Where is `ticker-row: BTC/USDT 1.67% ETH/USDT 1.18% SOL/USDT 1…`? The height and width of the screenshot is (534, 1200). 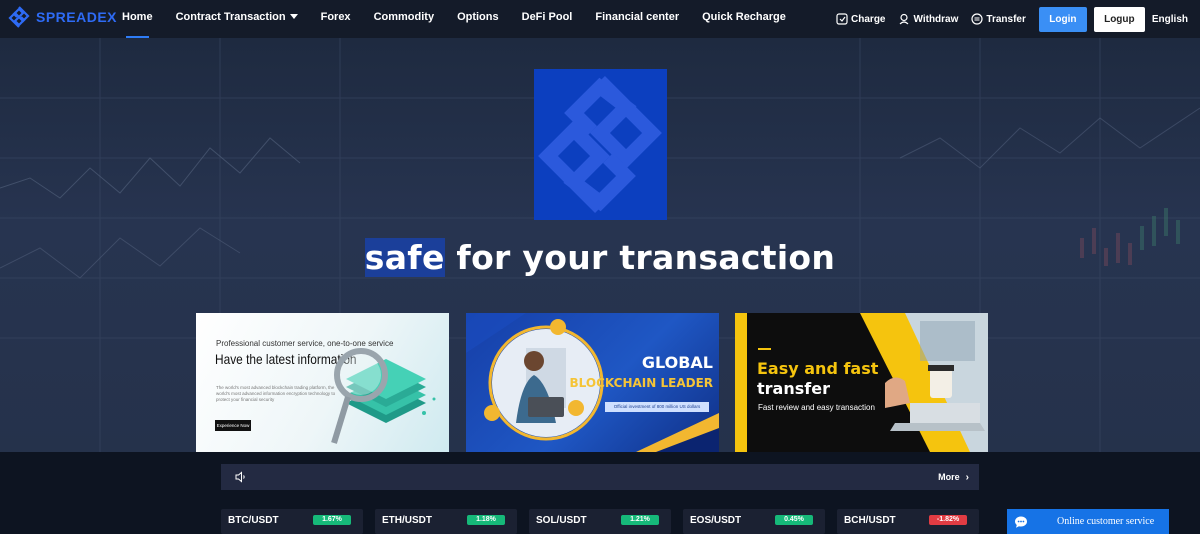
ticker-row: BTC/USDT 1.67% ETH/USDT 1.18% SOL/USDT 1… is located at coordinates (601, 521).